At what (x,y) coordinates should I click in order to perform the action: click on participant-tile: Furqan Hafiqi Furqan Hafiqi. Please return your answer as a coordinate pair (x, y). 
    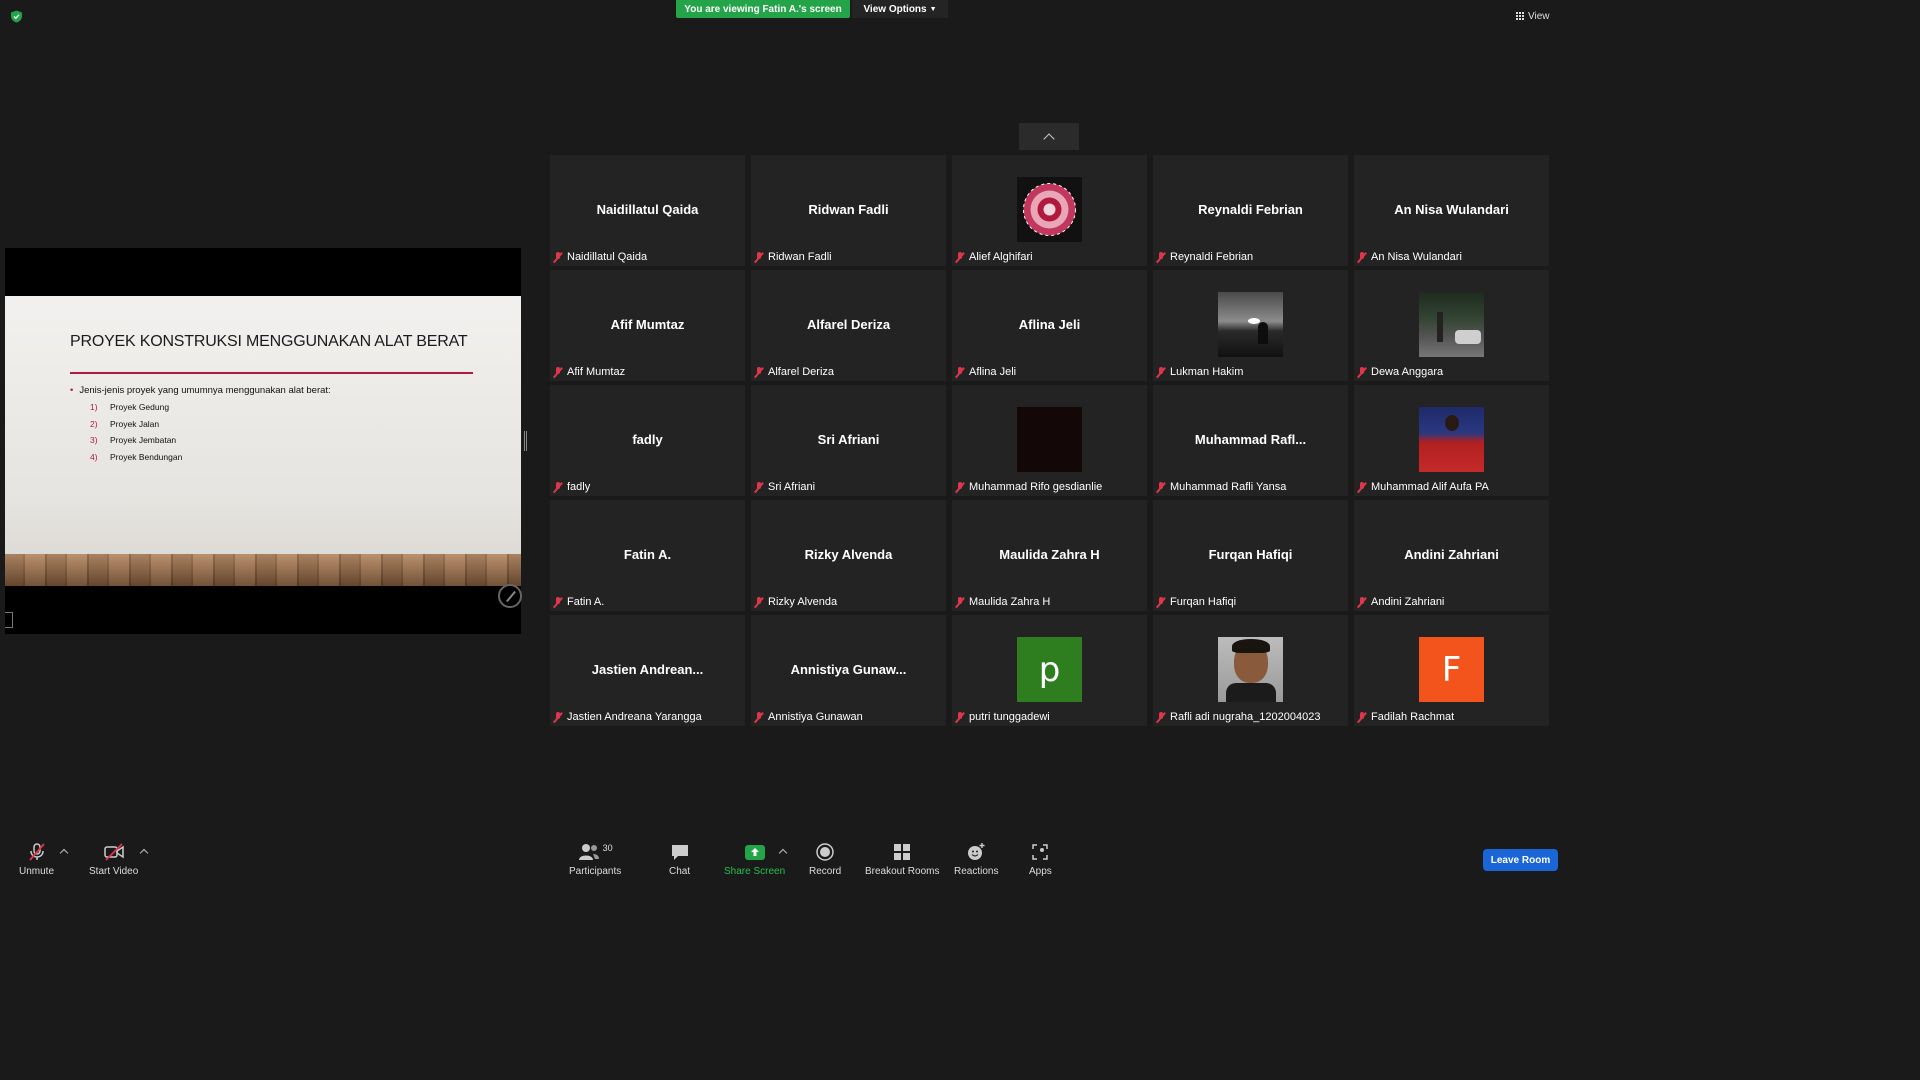
    Looking at the image, I should click on (1250, 555).